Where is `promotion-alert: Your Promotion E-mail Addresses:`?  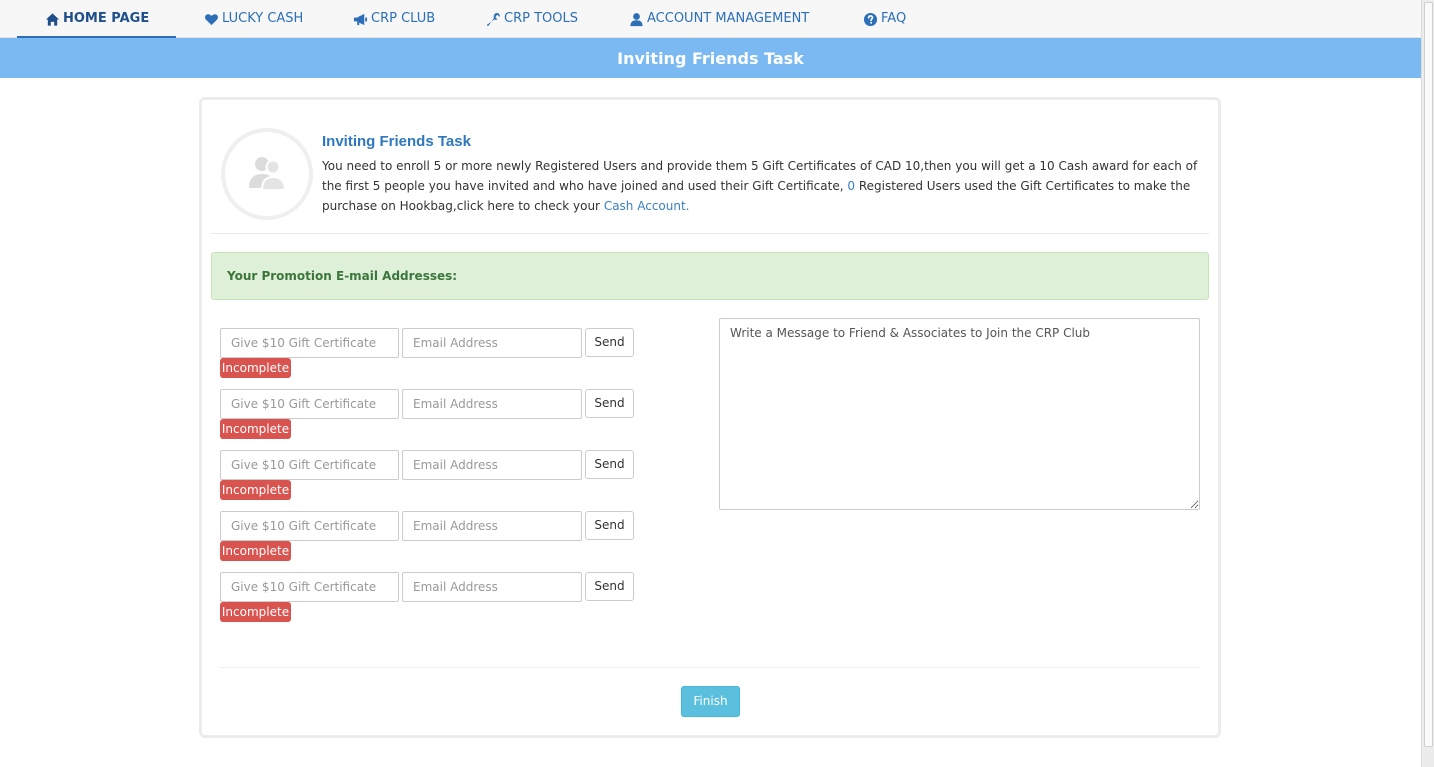
promotion-alert: Your Promotion E-mail Addresses: is located at coordinates (710, 276).